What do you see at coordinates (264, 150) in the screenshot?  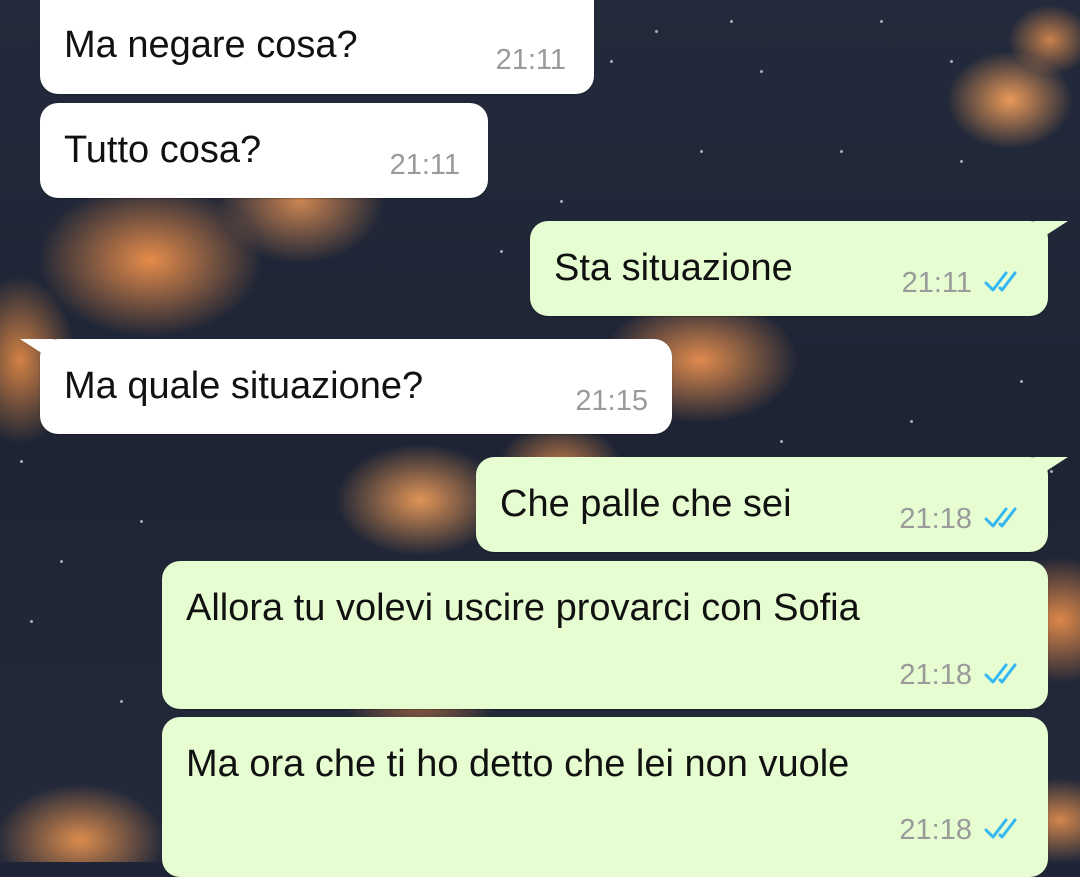 I see `message-bubble-incoming: Tutto cosa? 21:11` at bounding box center [264, 150].